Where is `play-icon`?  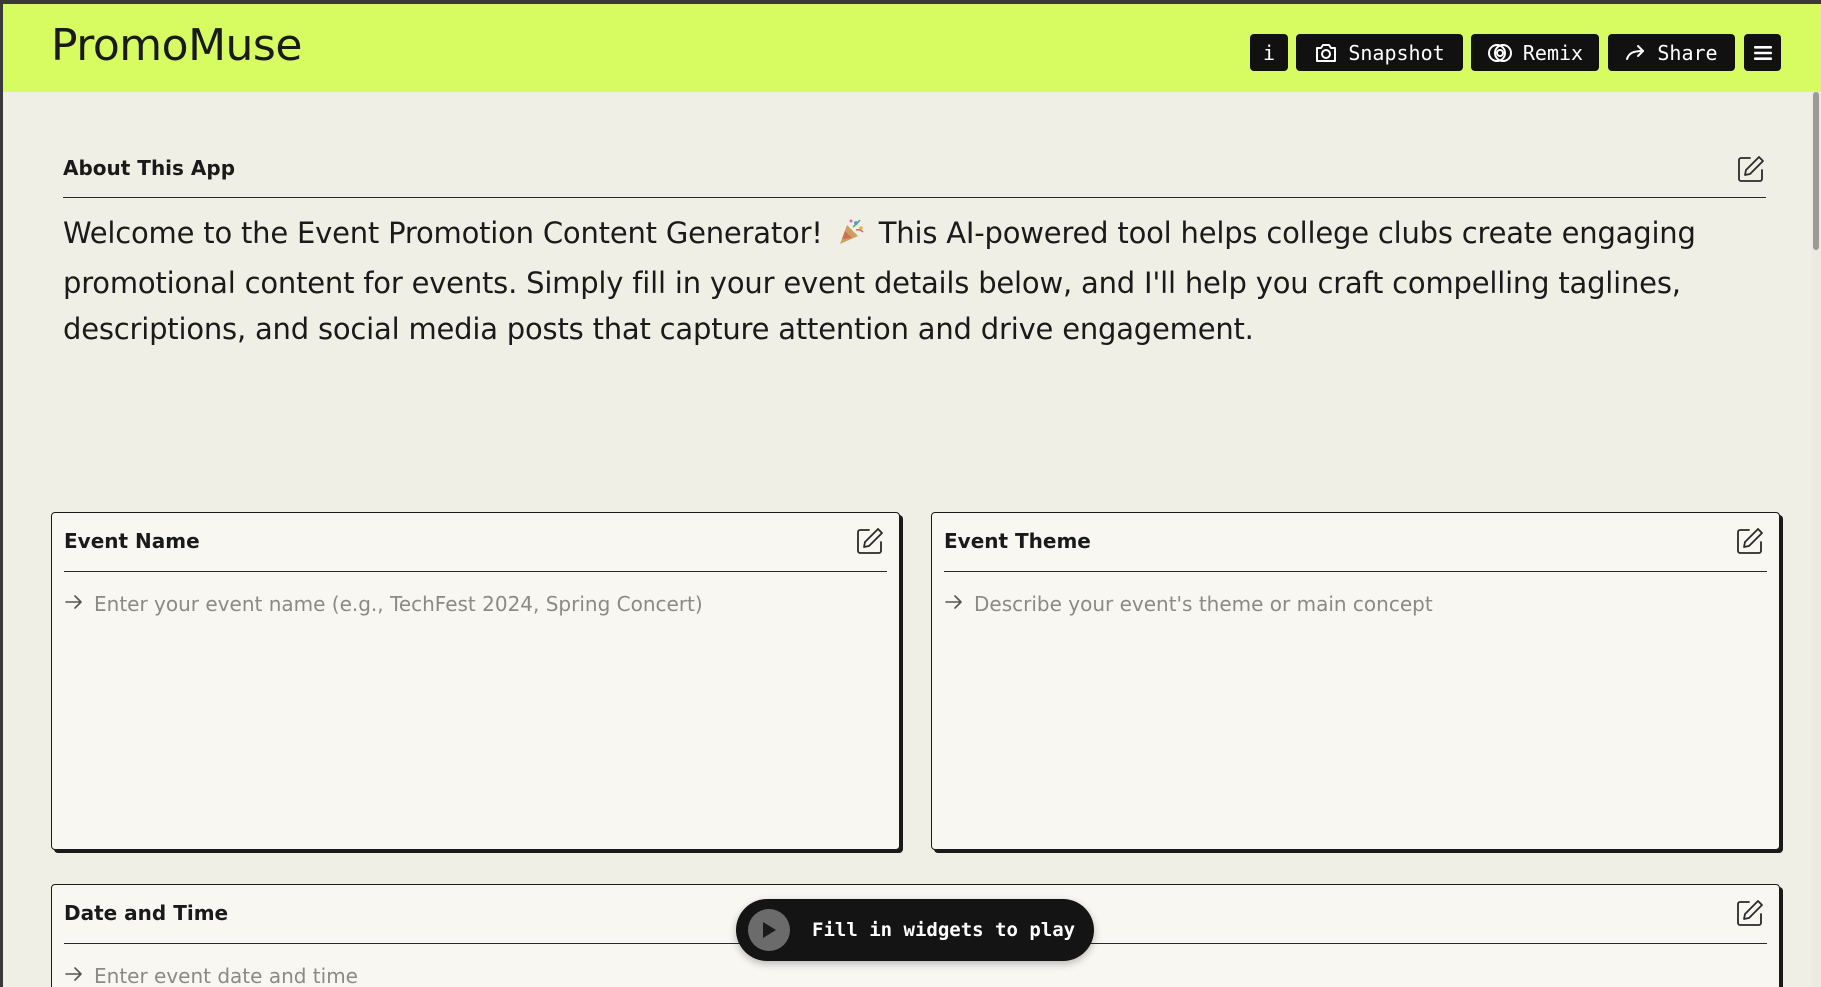 play-icon is located at coordinates (769, 930).